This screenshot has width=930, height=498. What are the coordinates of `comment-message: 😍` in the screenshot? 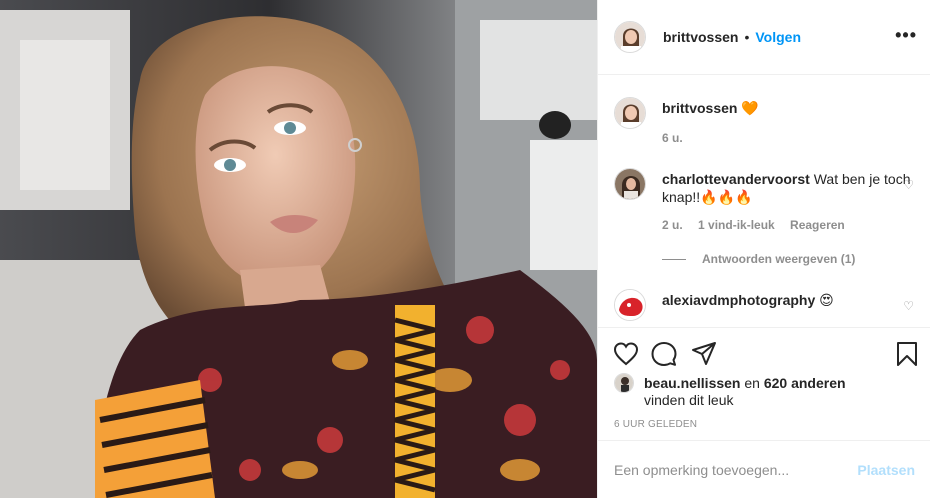 It's located at (826, 300).